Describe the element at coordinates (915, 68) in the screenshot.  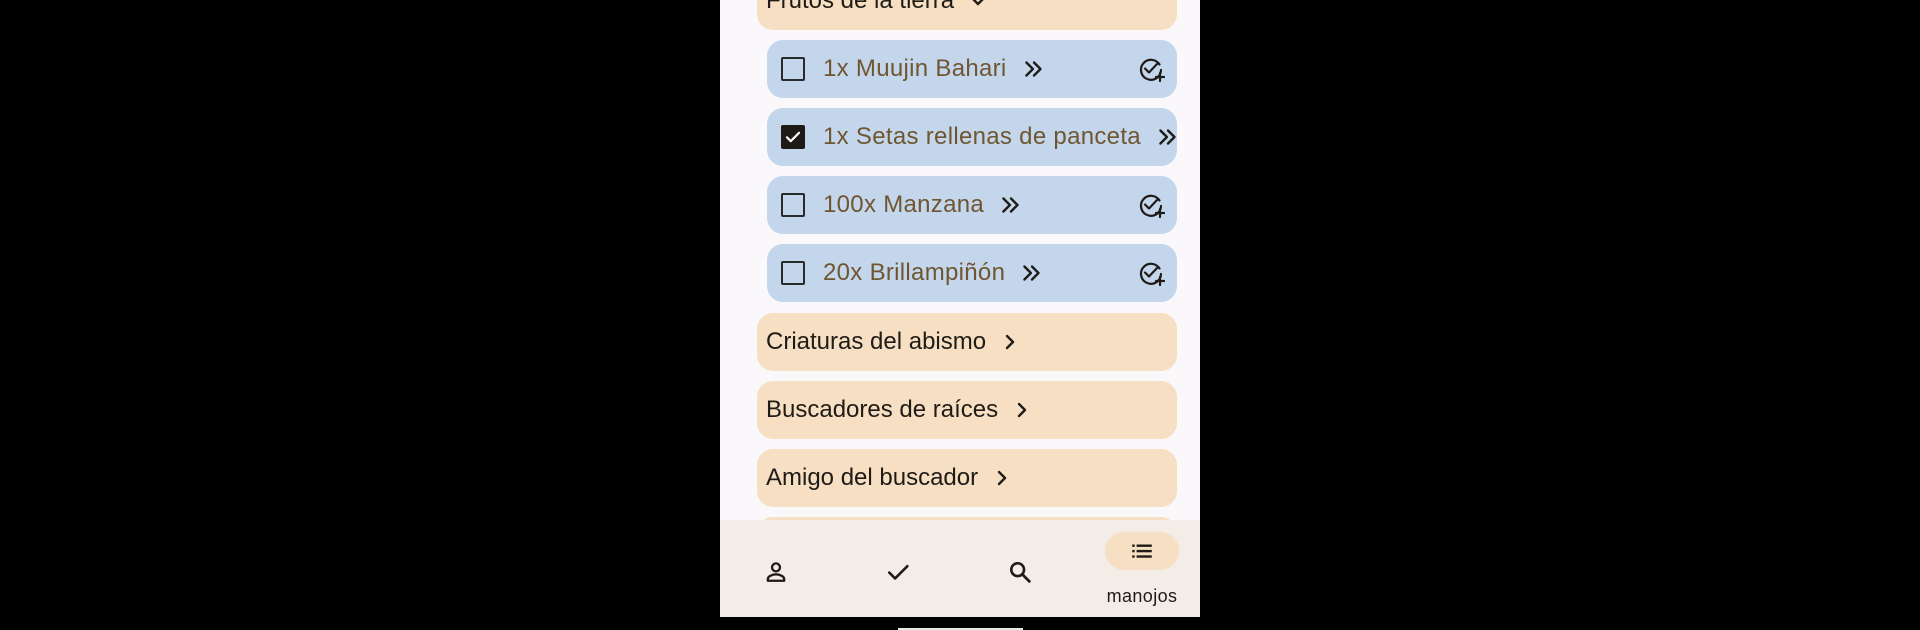
I see `item-label: 1x Muujin Bahari` at that location.